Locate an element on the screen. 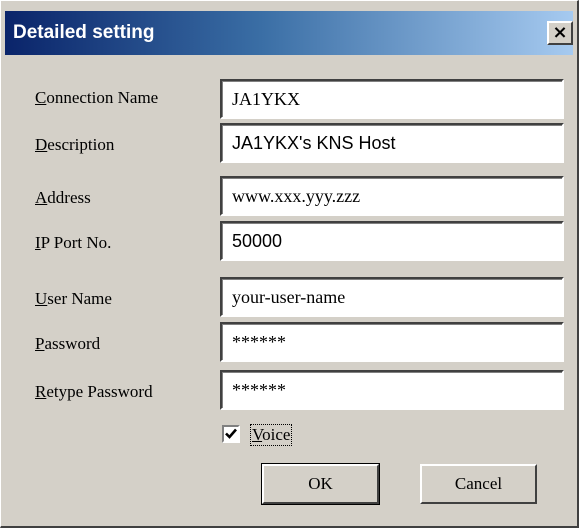  user-name-input: your-user-name is located at coordinates (392, 297).